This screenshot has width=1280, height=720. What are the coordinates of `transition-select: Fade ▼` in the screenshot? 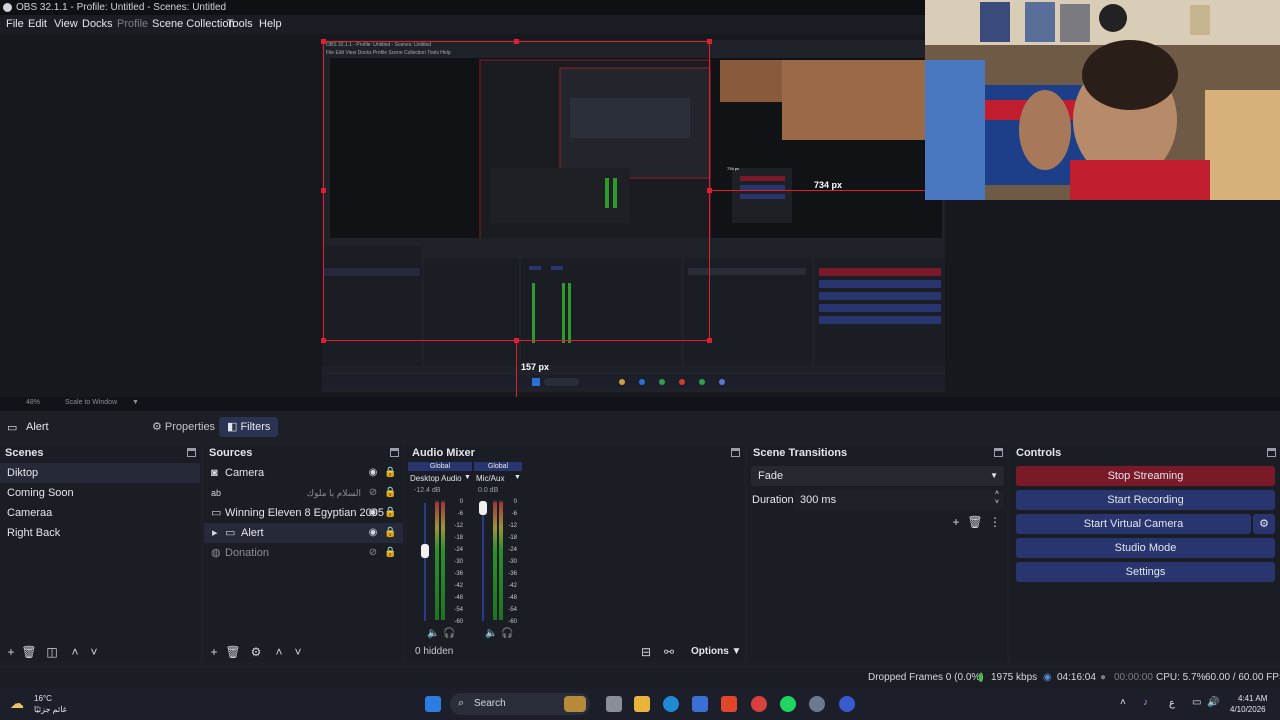 It's located at (877, 476).